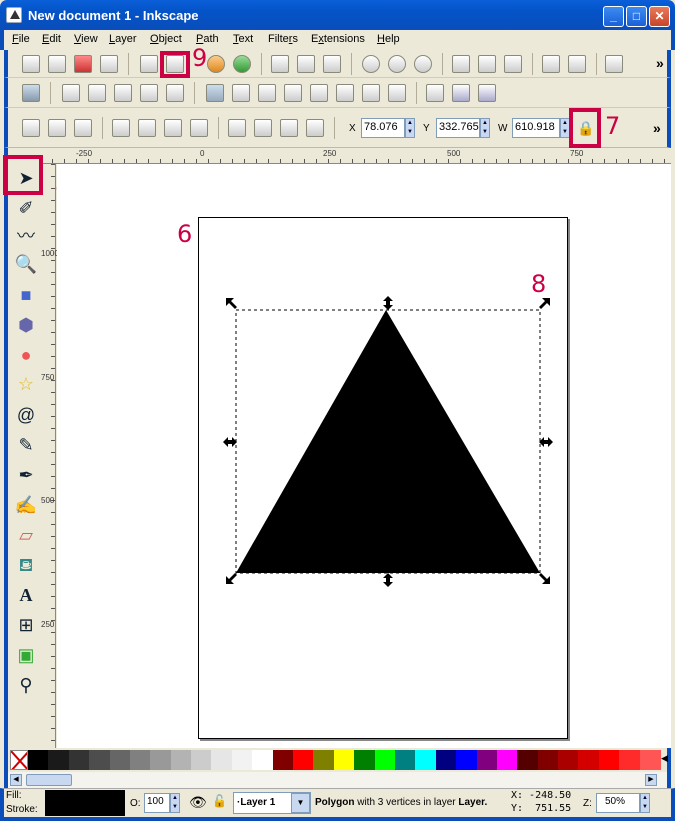 The height and width of the screenshot is (821, 675). I want to click on scroll-thumb, so click(49, 780).